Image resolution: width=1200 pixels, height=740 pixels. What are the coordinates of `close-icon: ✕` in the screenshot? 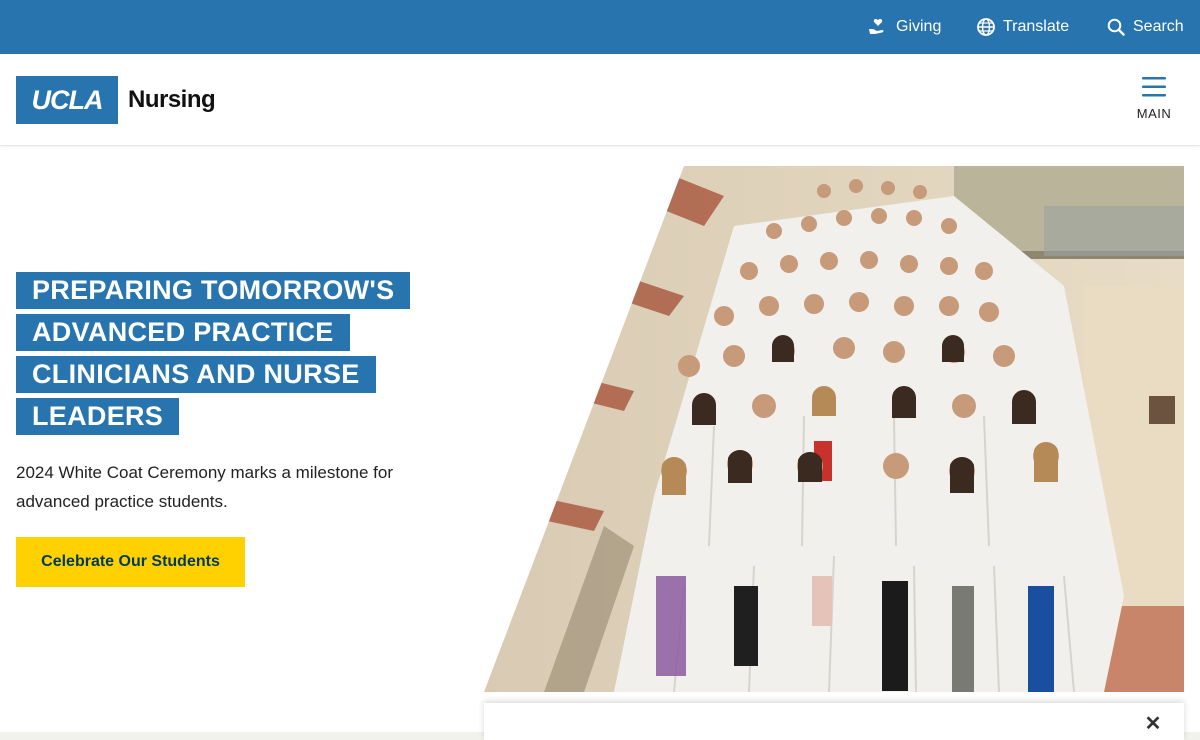 It's located at (1153, 724).